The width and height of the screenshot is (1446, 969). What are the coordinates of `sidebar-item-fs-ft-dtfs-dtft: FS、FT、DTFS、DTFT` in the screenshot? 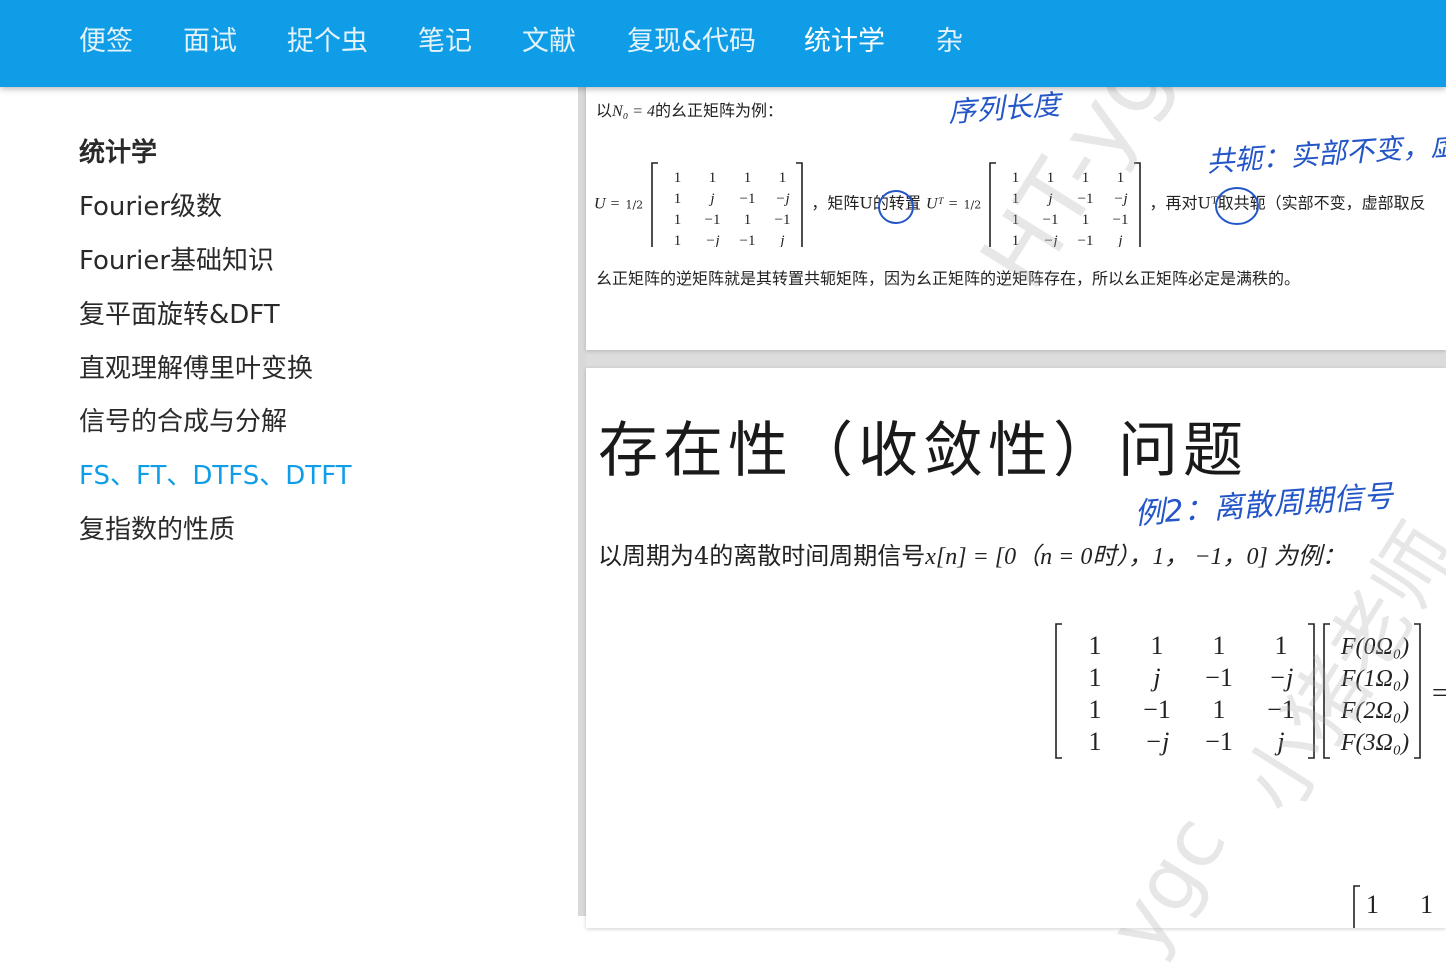 It's located at (215, 476).